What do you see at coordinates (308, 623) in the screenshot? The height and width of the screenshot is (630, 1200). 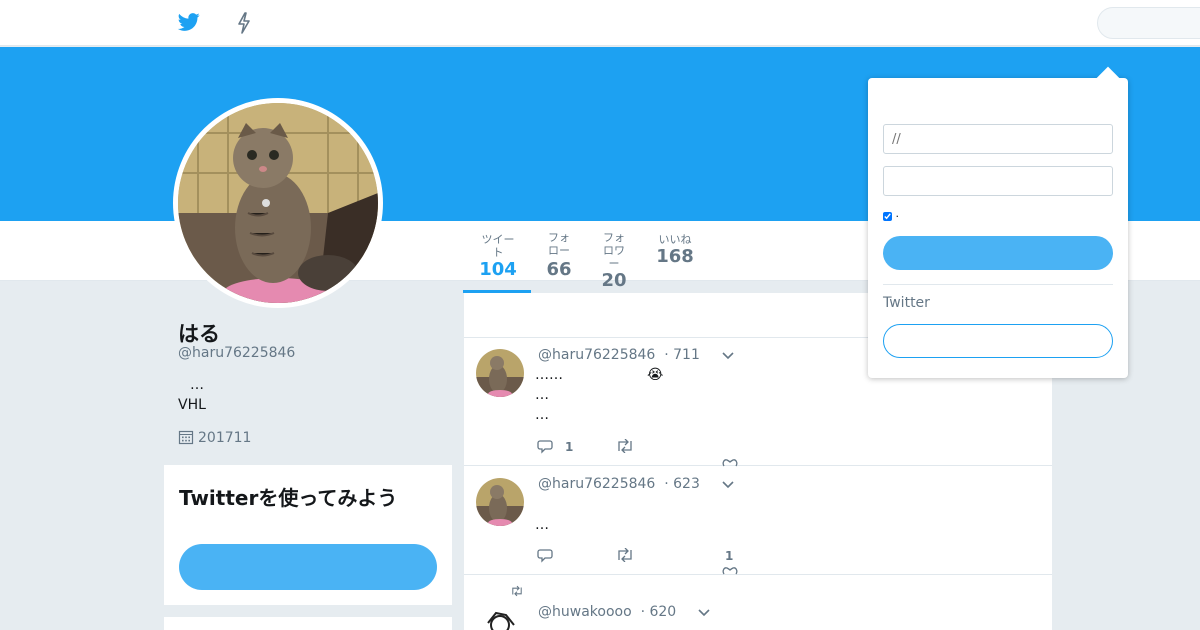 I see `secondary-card` at bounding box center [308, 623].